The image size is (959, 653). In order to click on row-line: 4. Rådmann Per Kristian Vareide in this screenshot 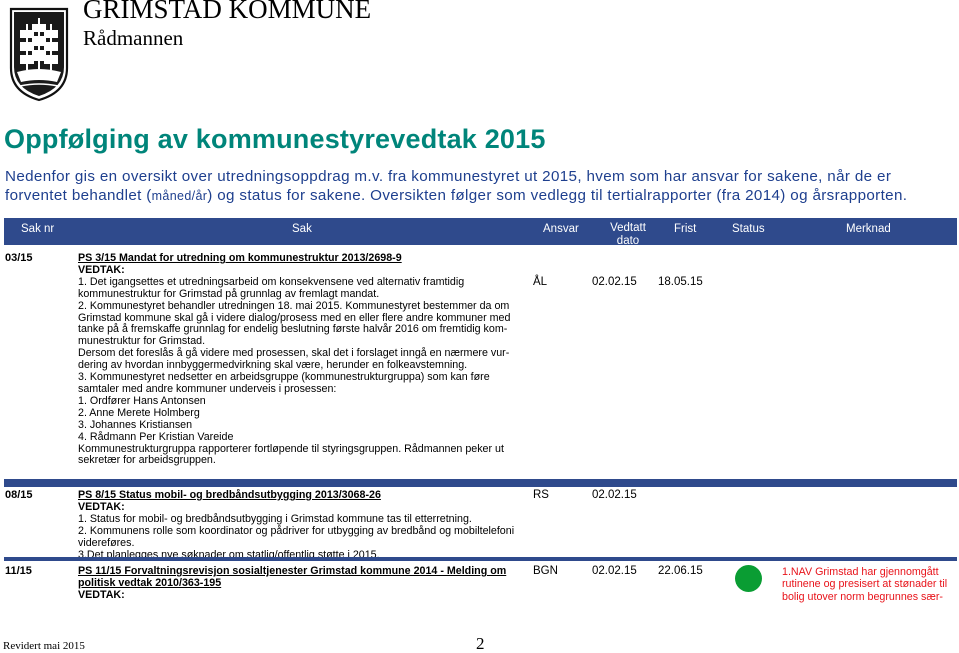, I will do `click(156, 436)`.